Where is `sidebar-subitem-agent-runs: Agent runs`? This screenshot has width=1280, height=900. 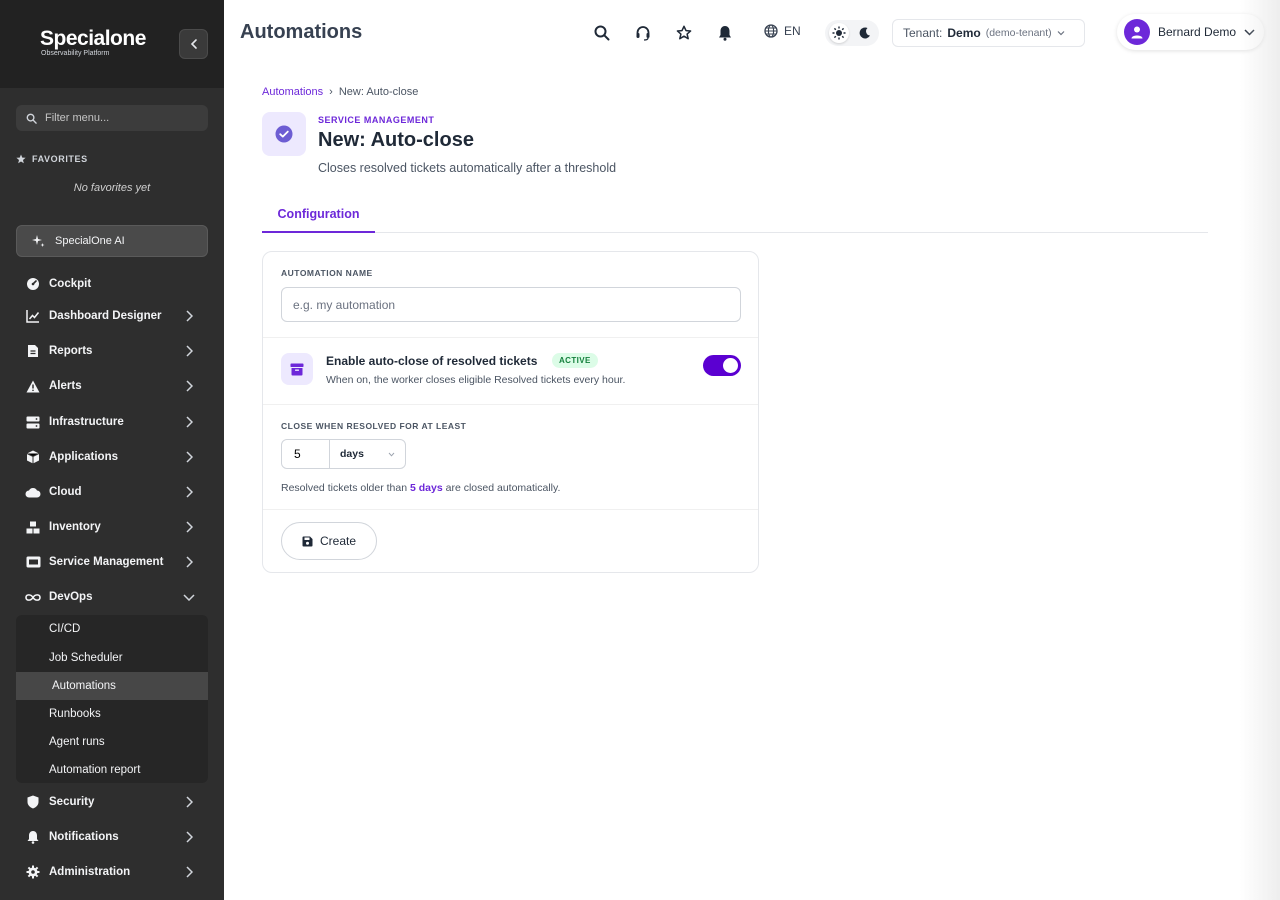
sidebar-subitem-agent-runs: Agent runs is located at coordinates (112, 742).